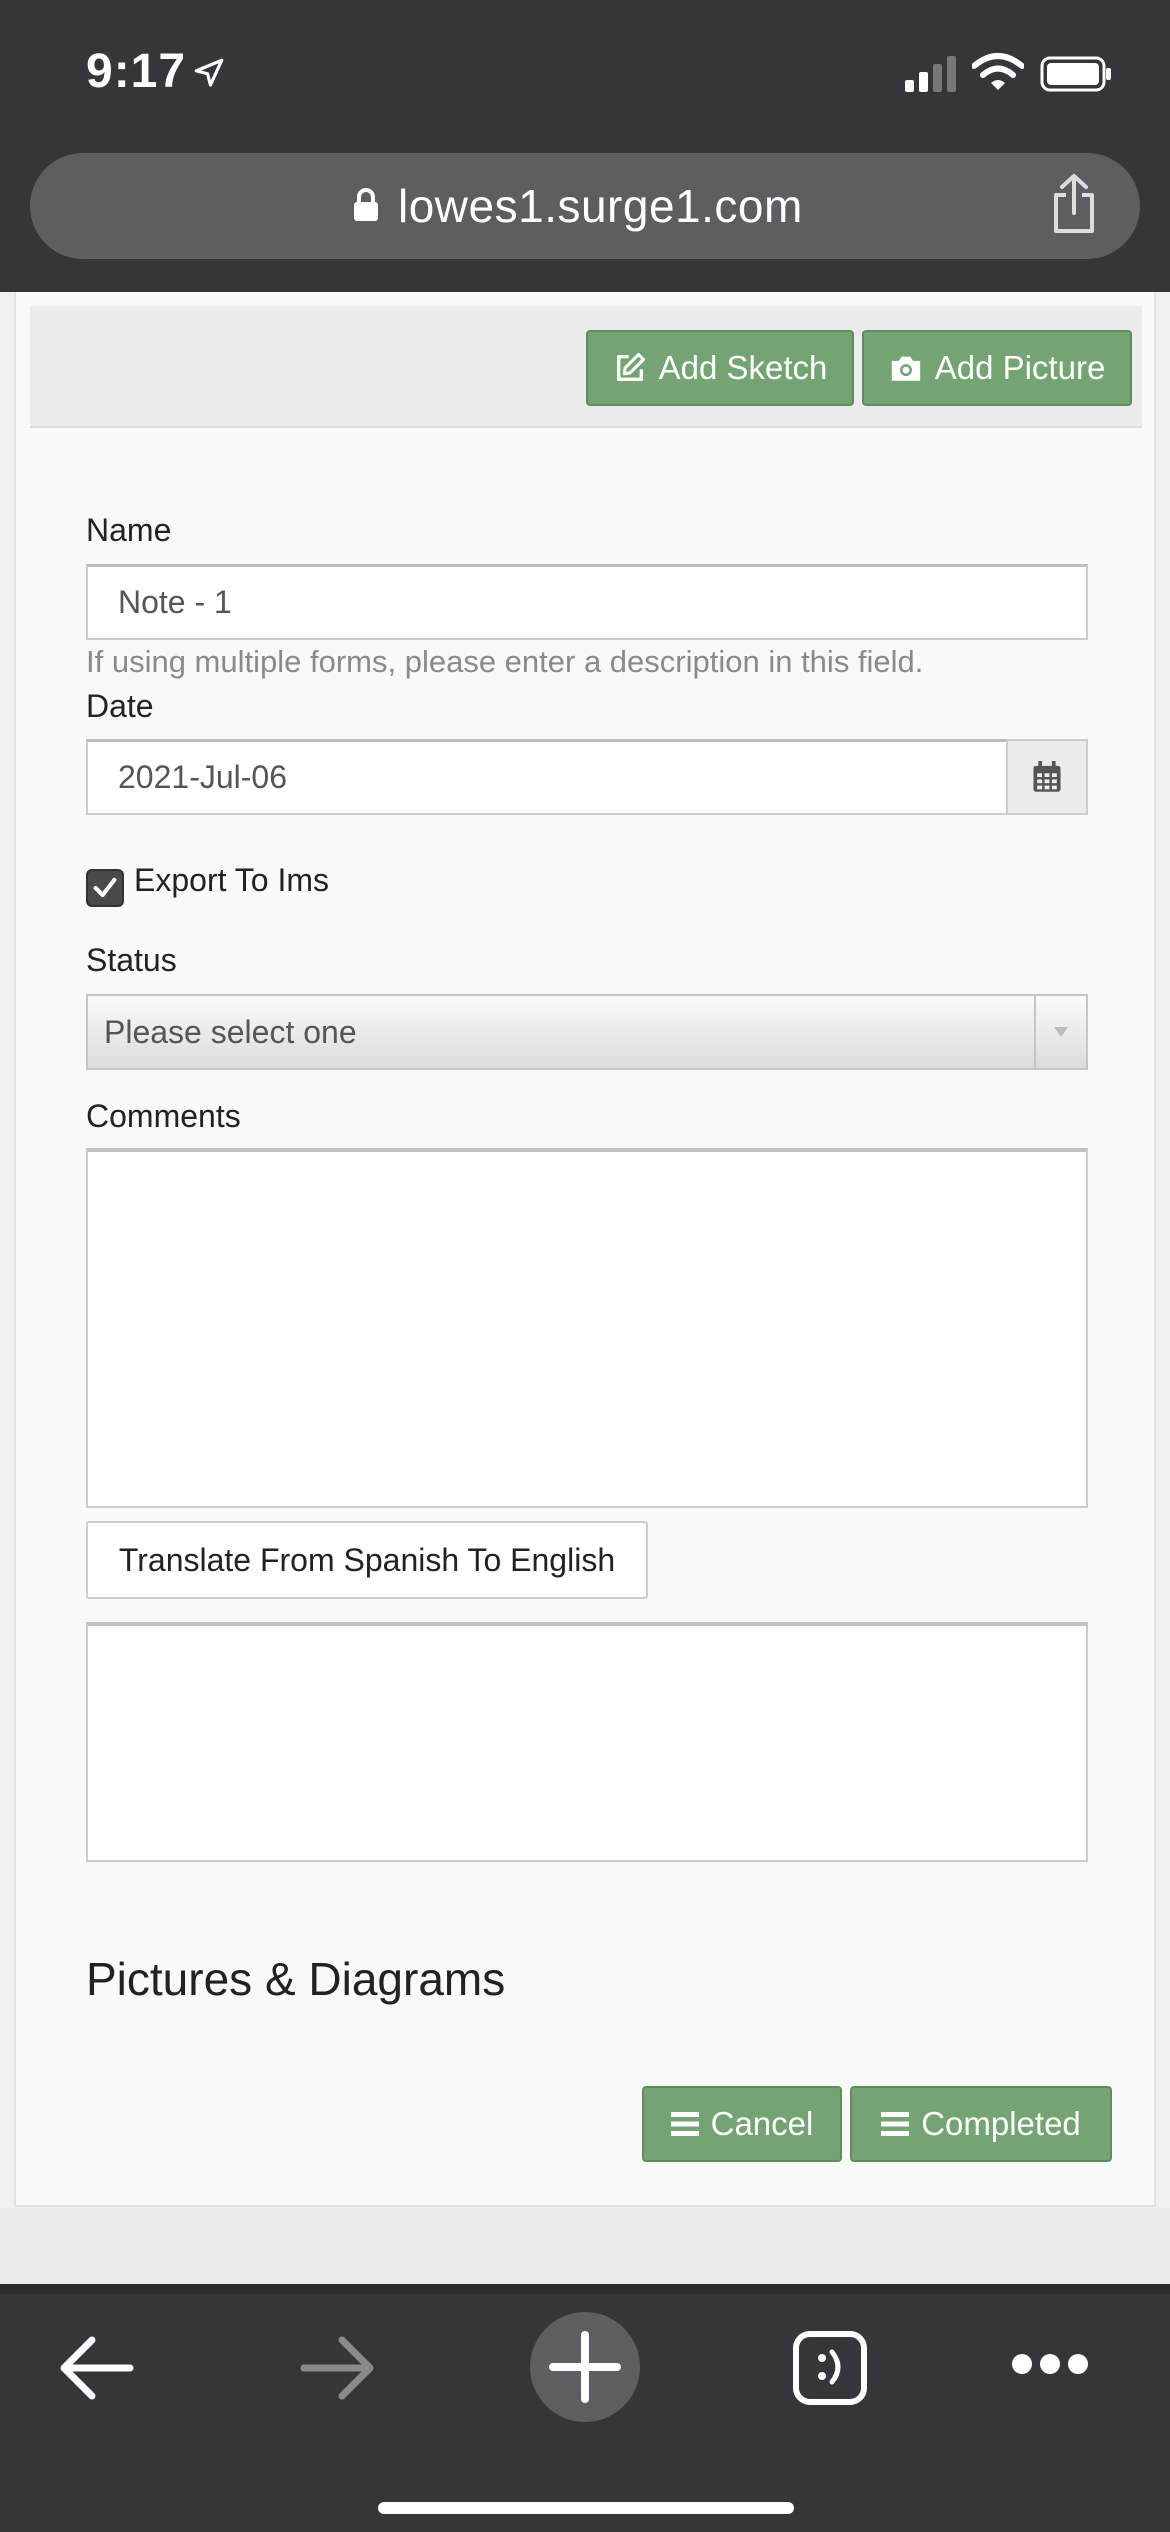 The height and width of the screenshot is (2532, 1170). I want to click on address-bar: lowes1.surge1.com, so click(585, 206).